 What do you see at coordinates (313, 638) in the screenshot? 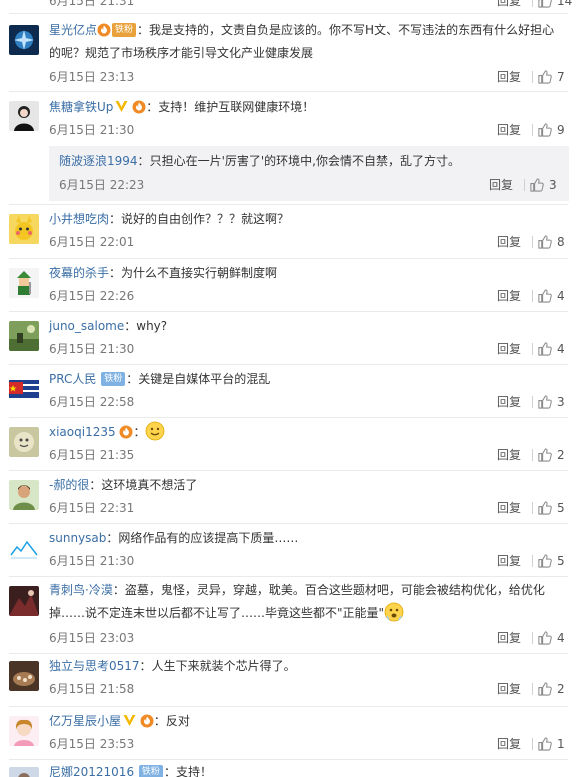
I see `comment-meta: 6月15日 23:03 回复 4` at bounding box center [313, 638].